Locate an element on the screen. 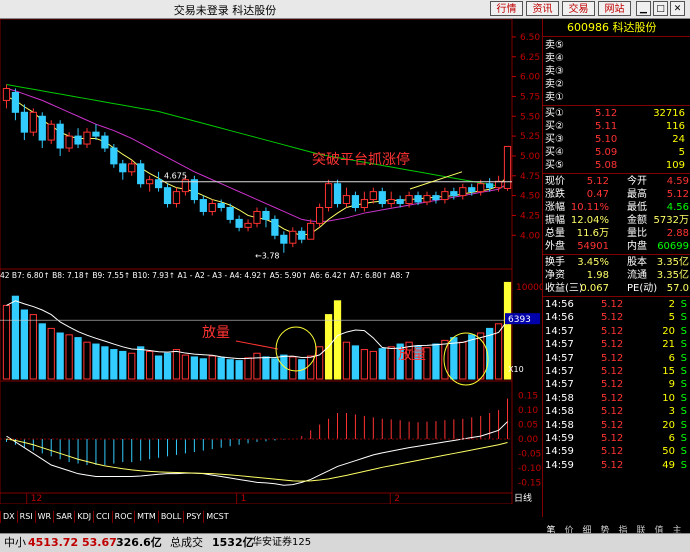 This screenshot has height=552, width=690. quote-row: 现价 5.12 今开 4.59 is located at coordinates (616, 181).